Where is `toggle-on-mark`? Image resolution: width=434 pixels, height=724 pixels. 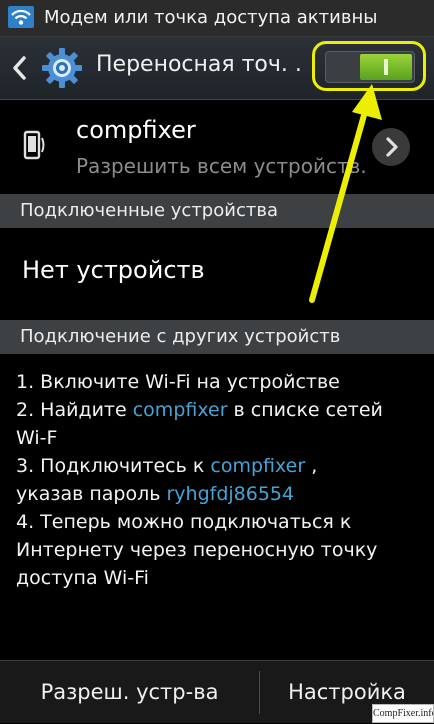
toggle-on-mark is located at coordinates (386, 67).